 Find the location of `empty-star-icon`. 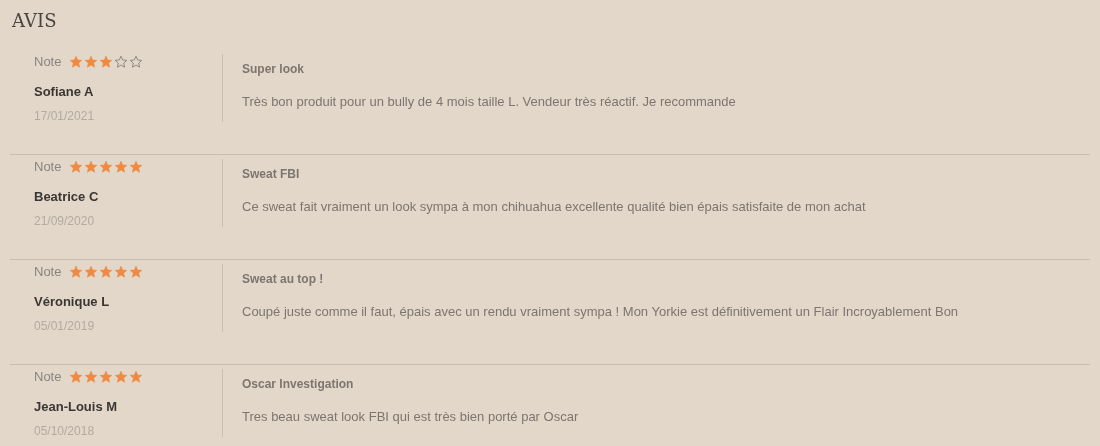

empty-star-icon is located at coordinates (136, 62).